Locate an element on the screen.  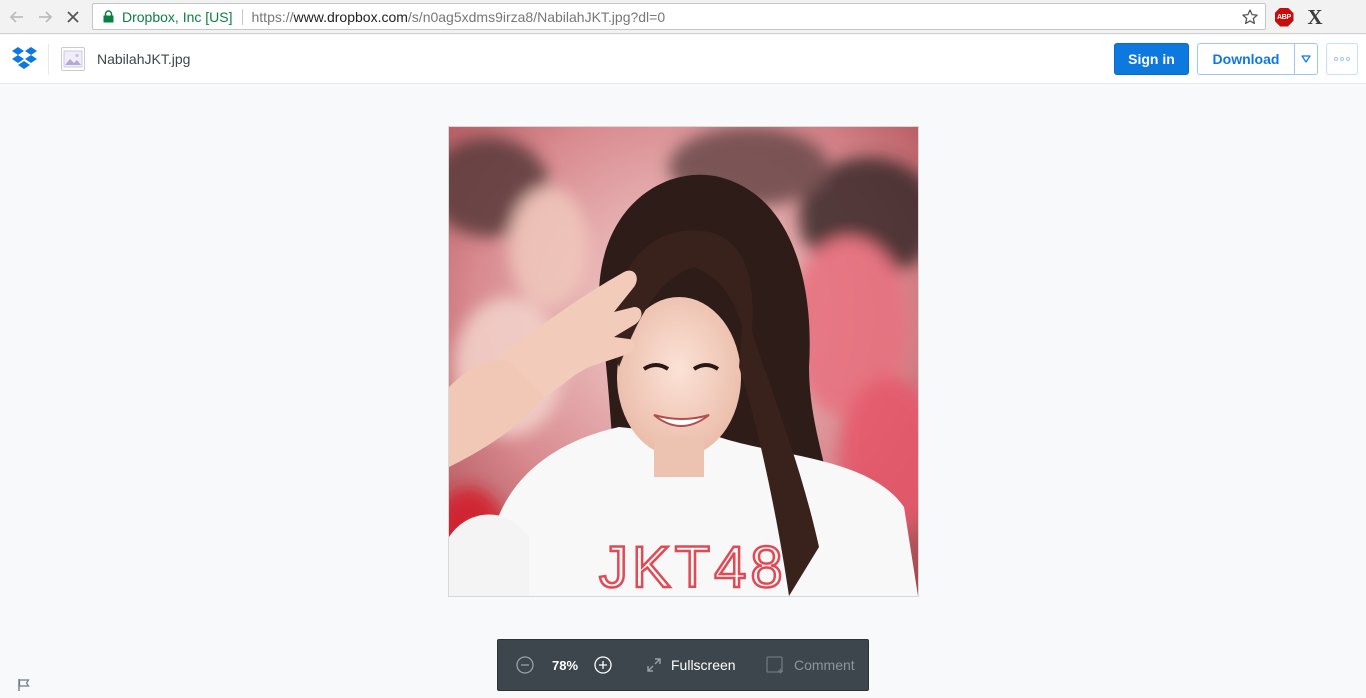
flag-icon is located at coordinates (24, 685).